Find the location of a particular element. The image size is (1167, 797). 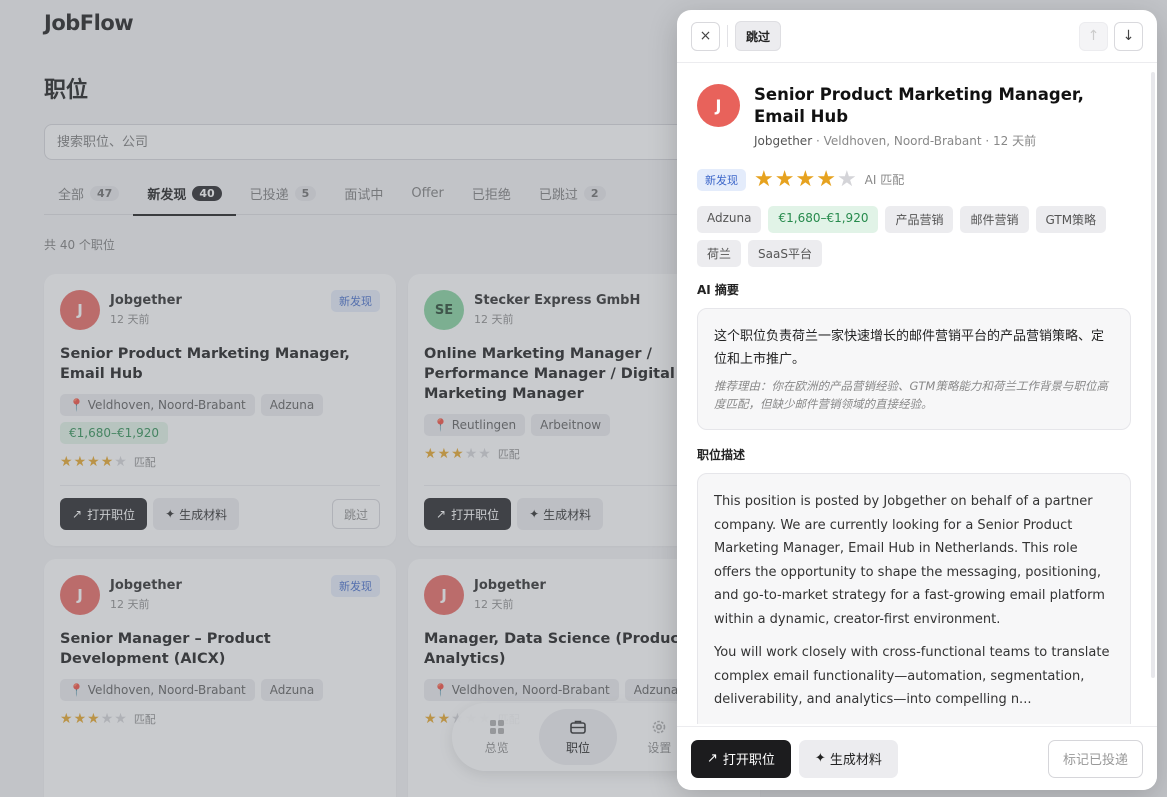

skip-button: 跳过 is located at coordinates (758, 36).